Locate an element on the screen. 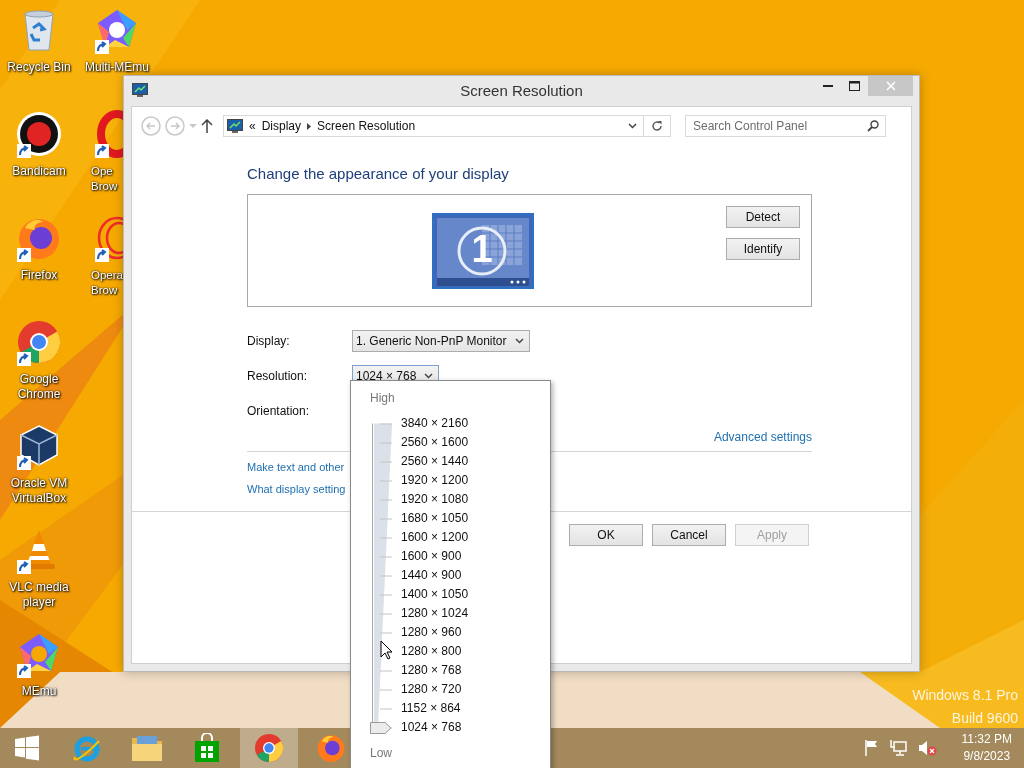 The width and height of the screenshot is (1024, 768). chevron-down-icon is located at coordinates (632, 126).